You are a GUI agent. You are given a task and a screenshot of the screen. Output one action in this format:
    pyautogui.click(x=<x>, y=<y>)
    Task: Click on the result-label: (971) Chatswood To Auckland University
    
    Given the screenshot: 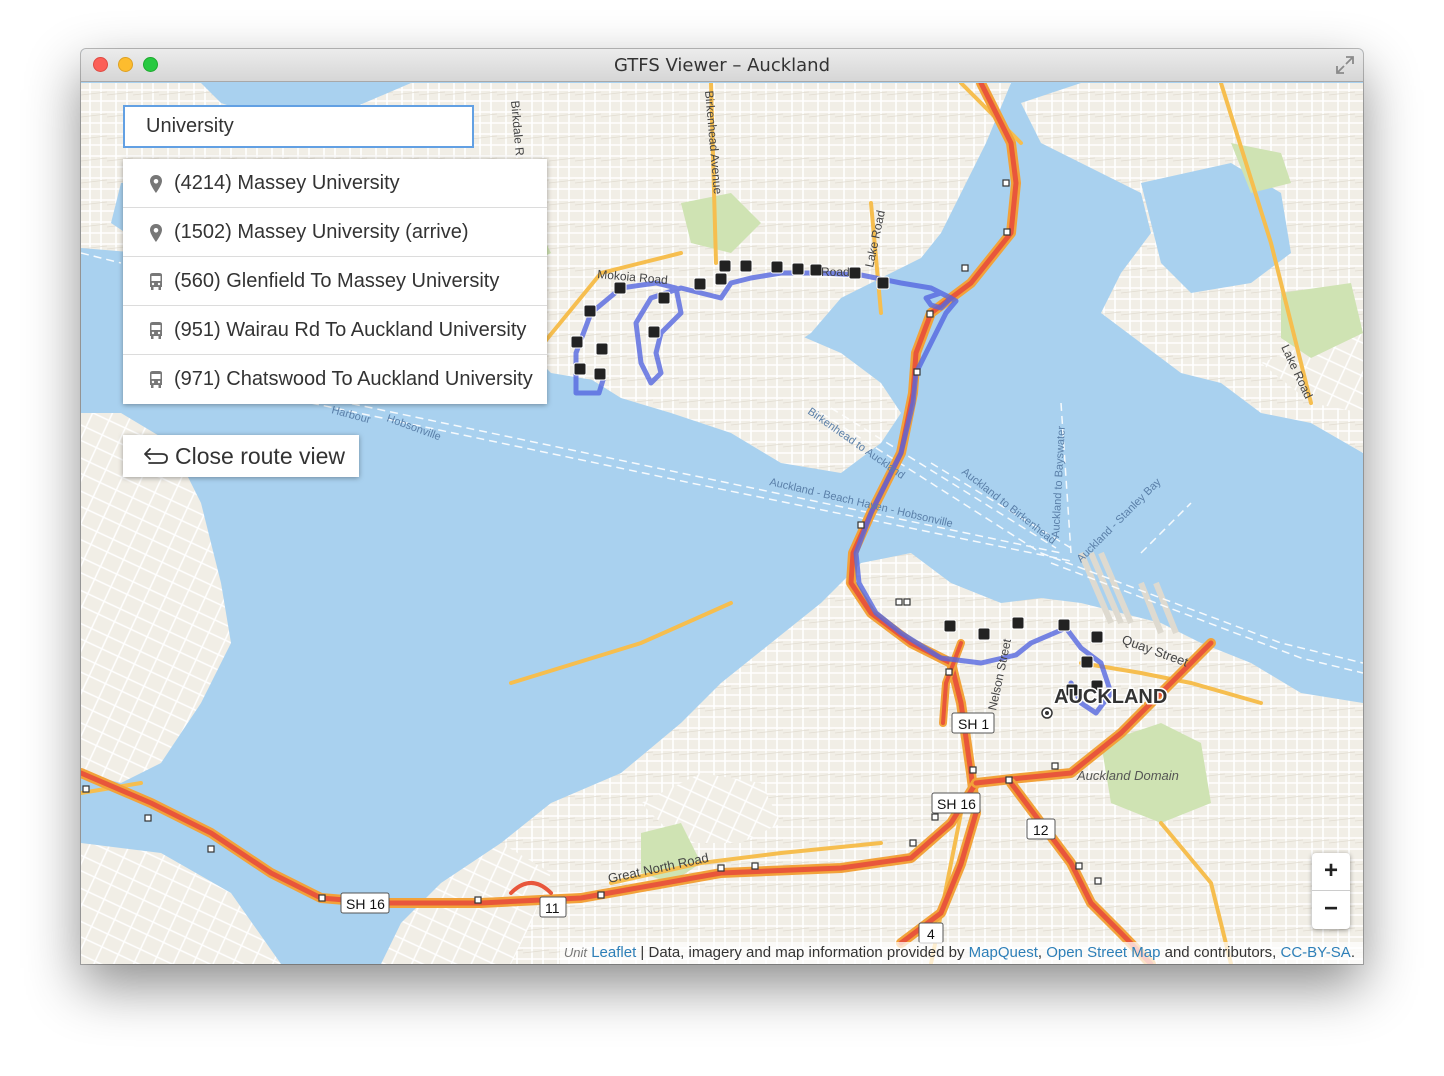 What is the action you would take?
    pyautogui.click(x=353, y=379)
    